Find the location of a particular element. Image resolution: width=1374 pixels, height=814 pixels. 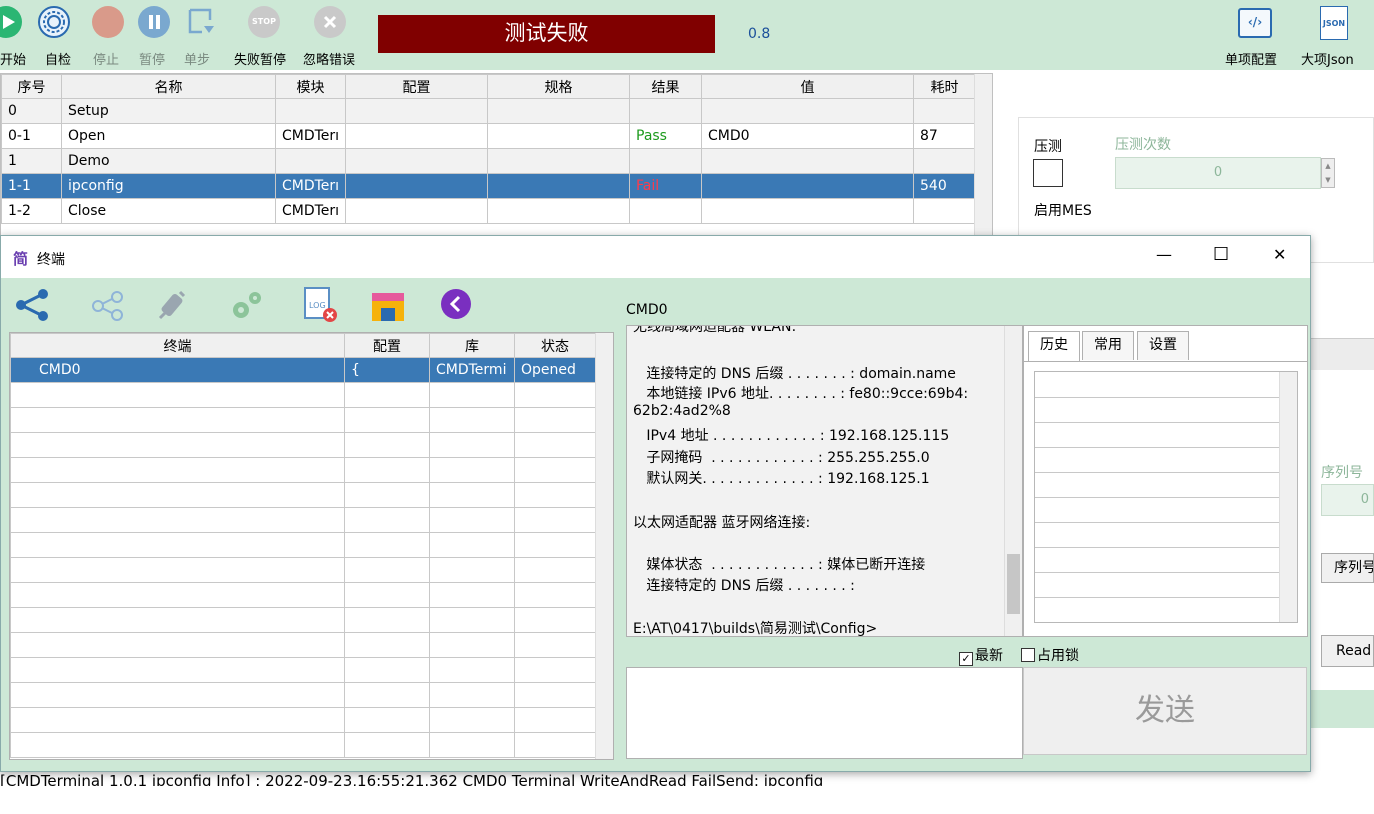

terminal-row-selected: CMD0 { CMDTermi Opened is located at coordinates (303, 370).